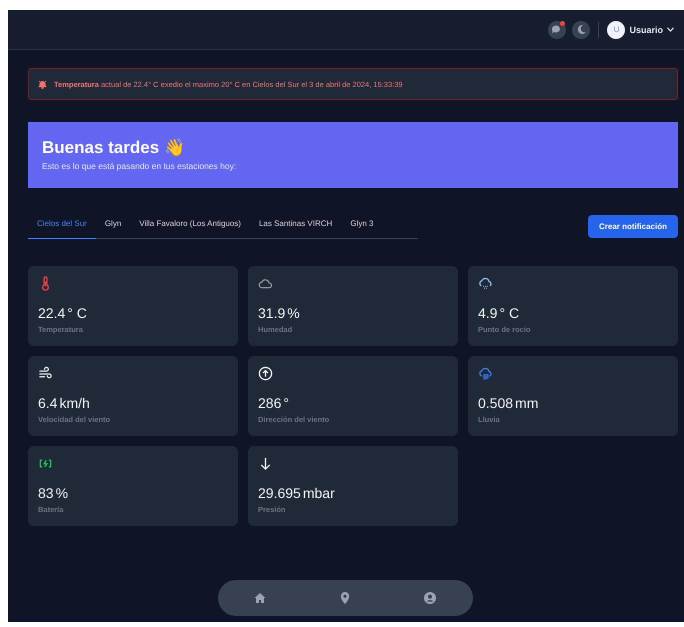 This screenshot has width=684, height=627. I want to click on station-tab: Villa Favaloro (Los Antiguos), so click(190, 226).